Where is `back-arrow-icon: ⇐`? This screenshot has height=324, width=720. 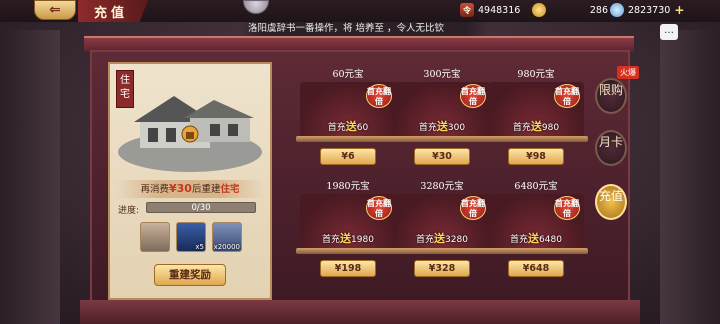
back-arrow-icon: ⇐ is located at coordinates (55, 10).